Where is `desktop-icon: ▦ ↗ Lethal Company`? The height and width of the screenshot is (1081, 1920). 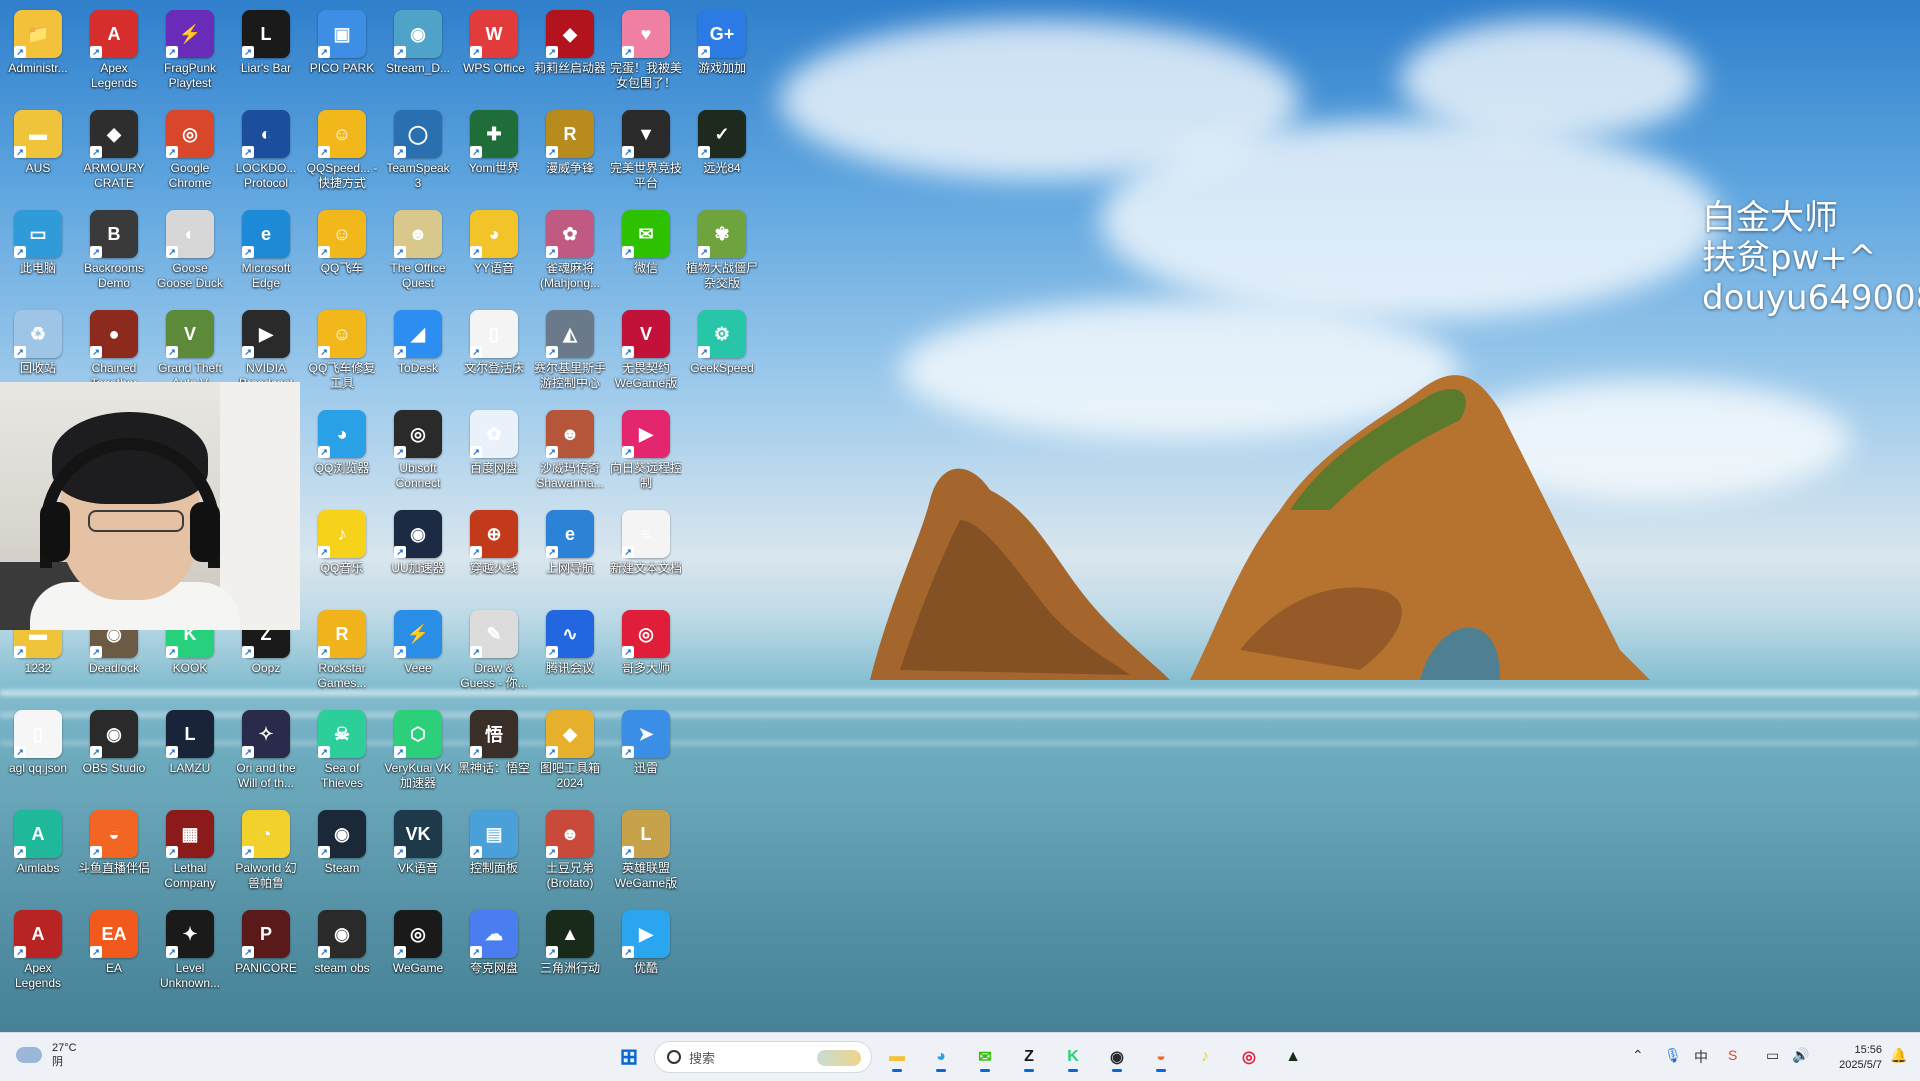
desktop-icon: ▦ ↗ Lethal Company is located at coordinates (190, 853).